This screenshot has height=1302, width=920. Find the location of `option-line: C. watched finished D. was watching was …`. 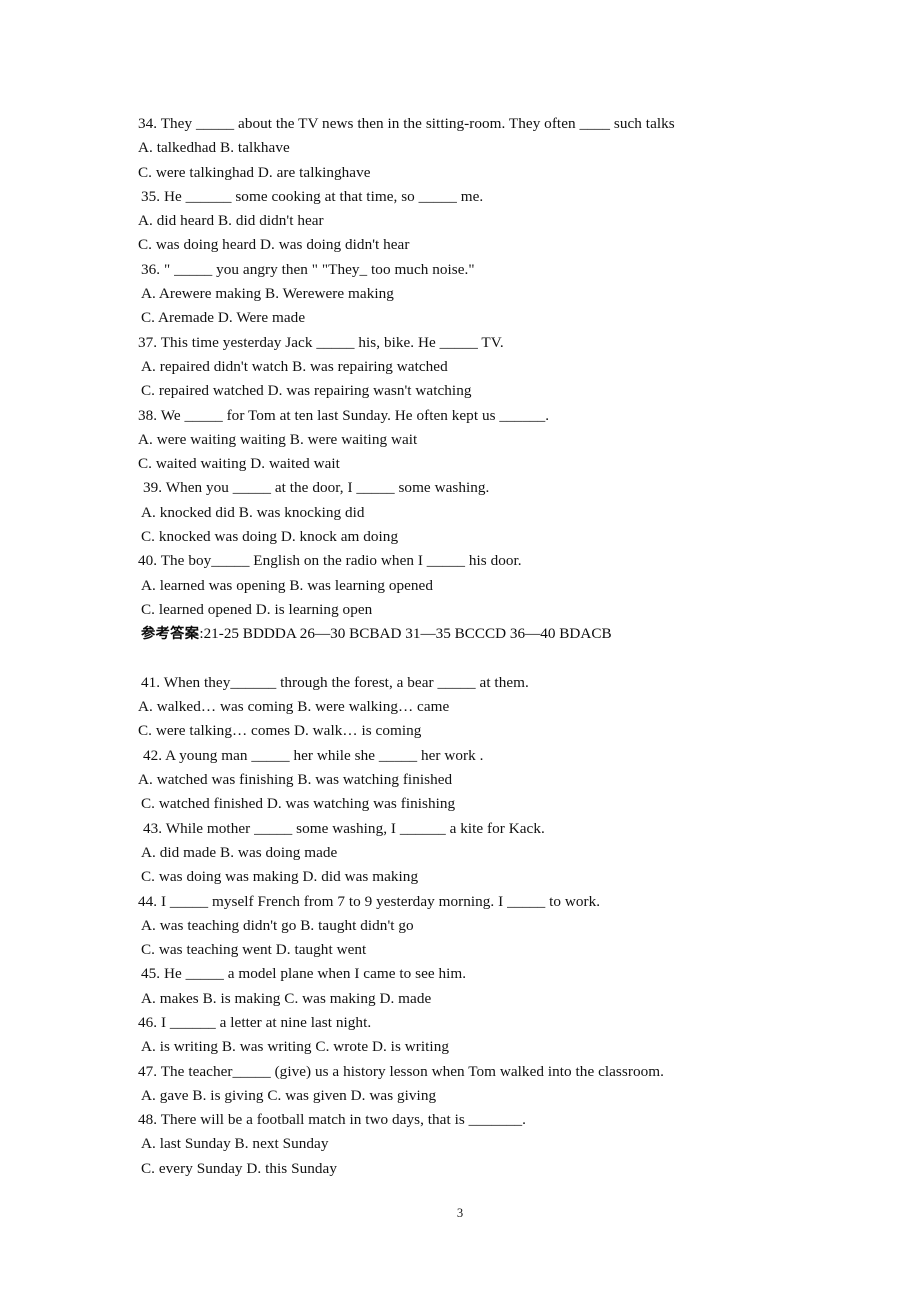

option-line: C. watched finished D. was watching was … is located at coordinates (298, 804).